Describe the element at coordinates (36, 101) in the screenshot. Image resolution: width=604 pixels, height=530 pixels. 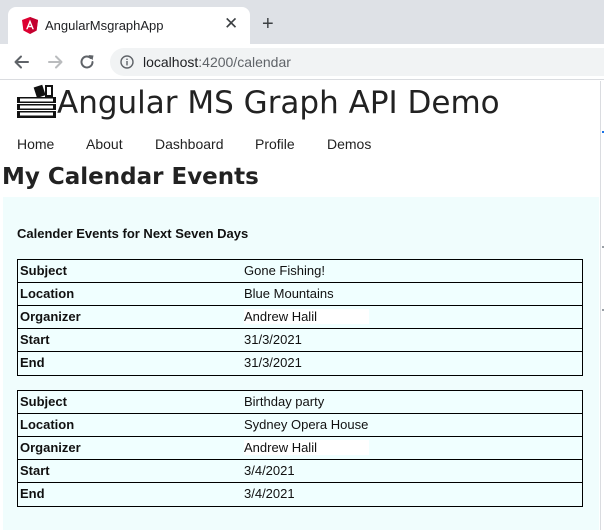
I see `books-icon` at that location.